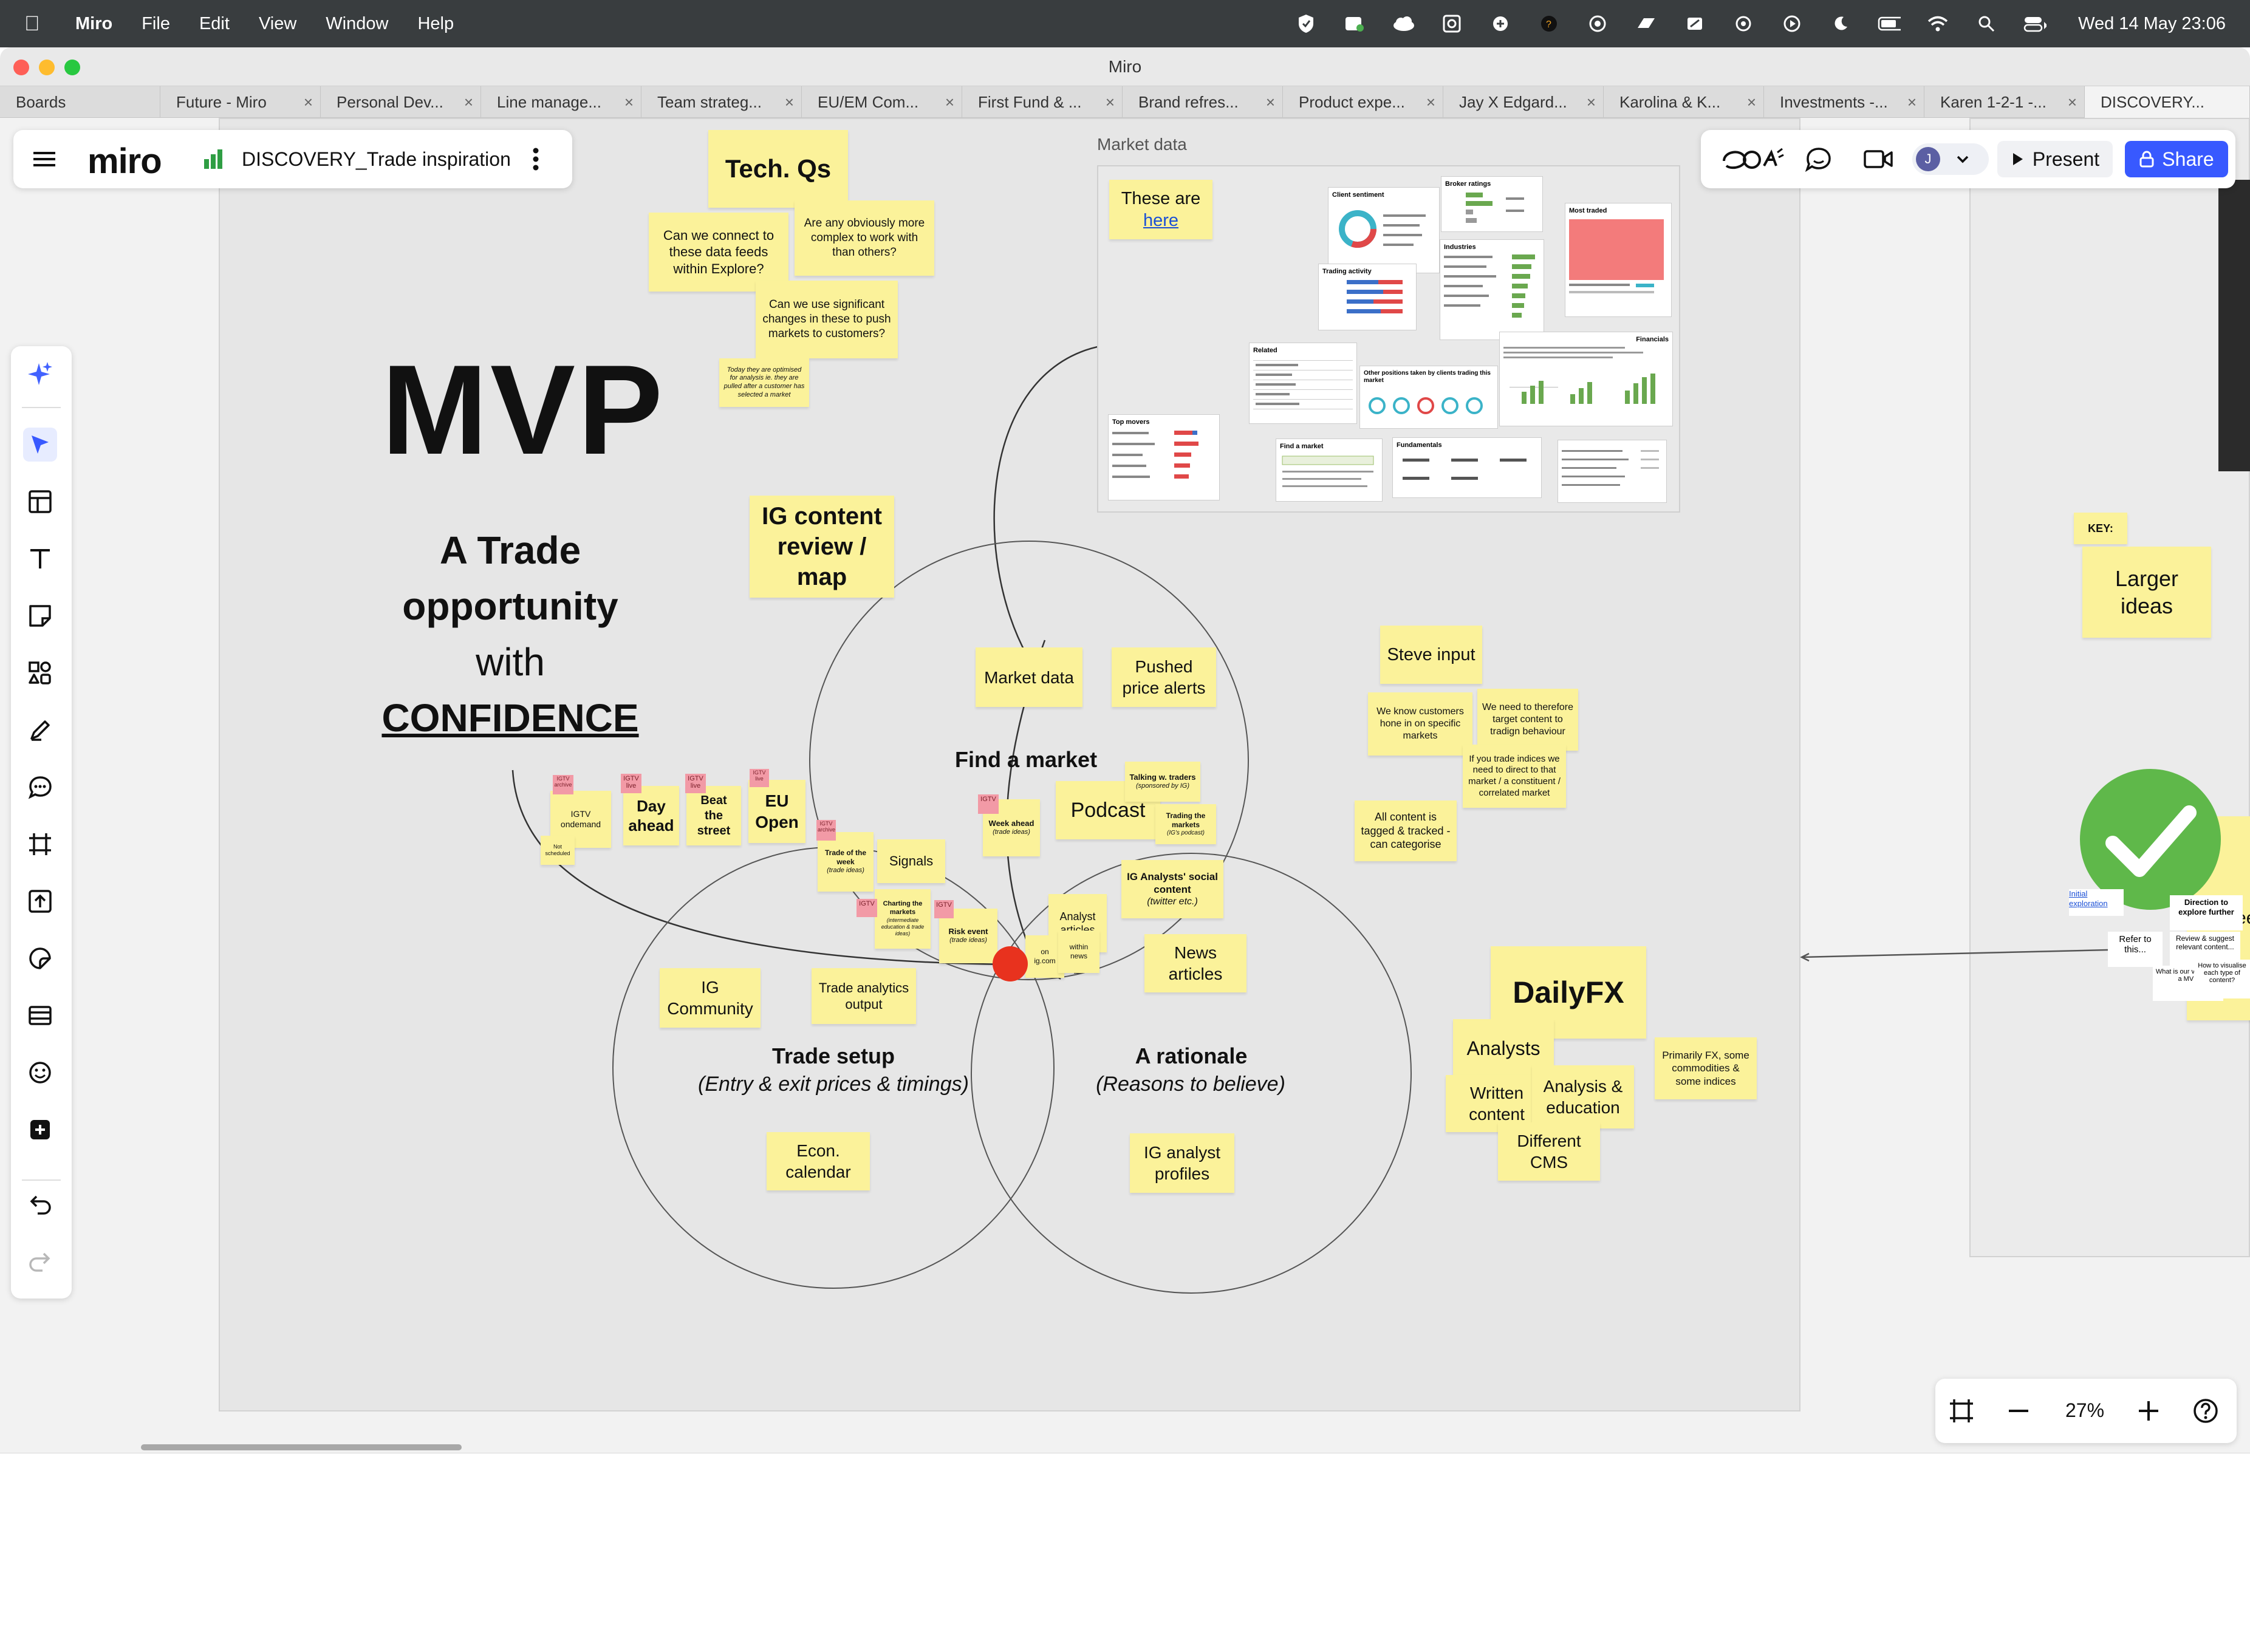 This screenshot has width=2250, height=1652. What do you see at coordinates (561, 102) in the screenshot?
I see `tab-board: Line manage... ×` at bounding box center [561, 102].